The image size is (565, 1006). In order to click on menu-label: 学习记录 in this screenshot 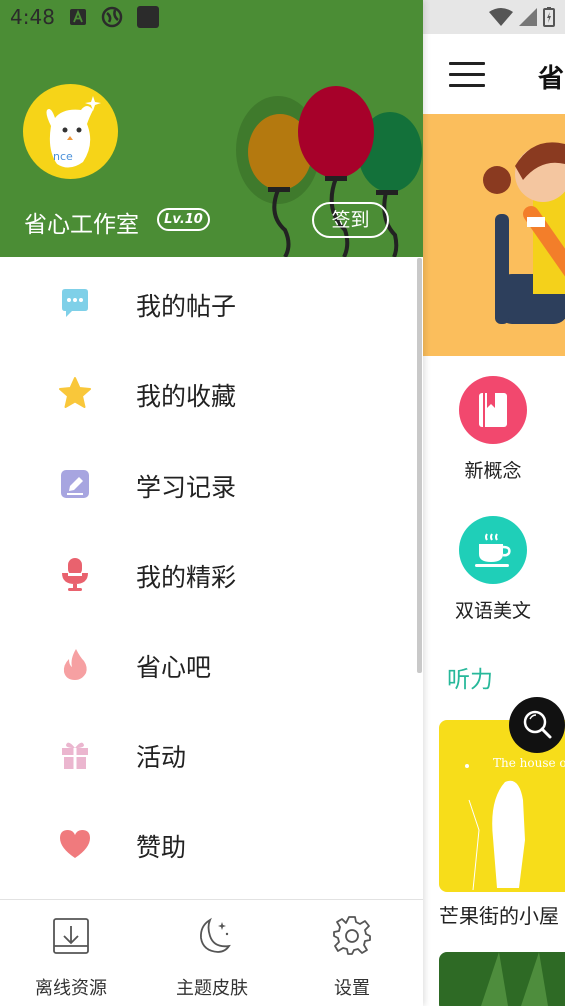, I will do `click(186, 487)`.